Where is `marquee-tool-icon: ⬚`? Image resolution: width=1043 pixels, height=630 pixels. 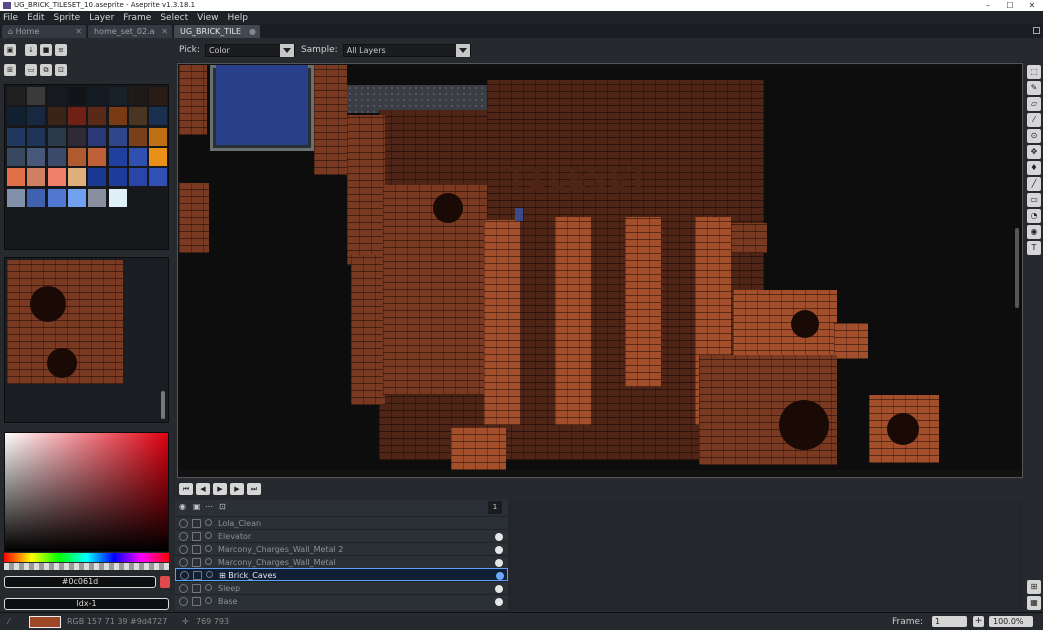
marquee-tool-icon: ⬚ is located at coordinates (1034, 72).